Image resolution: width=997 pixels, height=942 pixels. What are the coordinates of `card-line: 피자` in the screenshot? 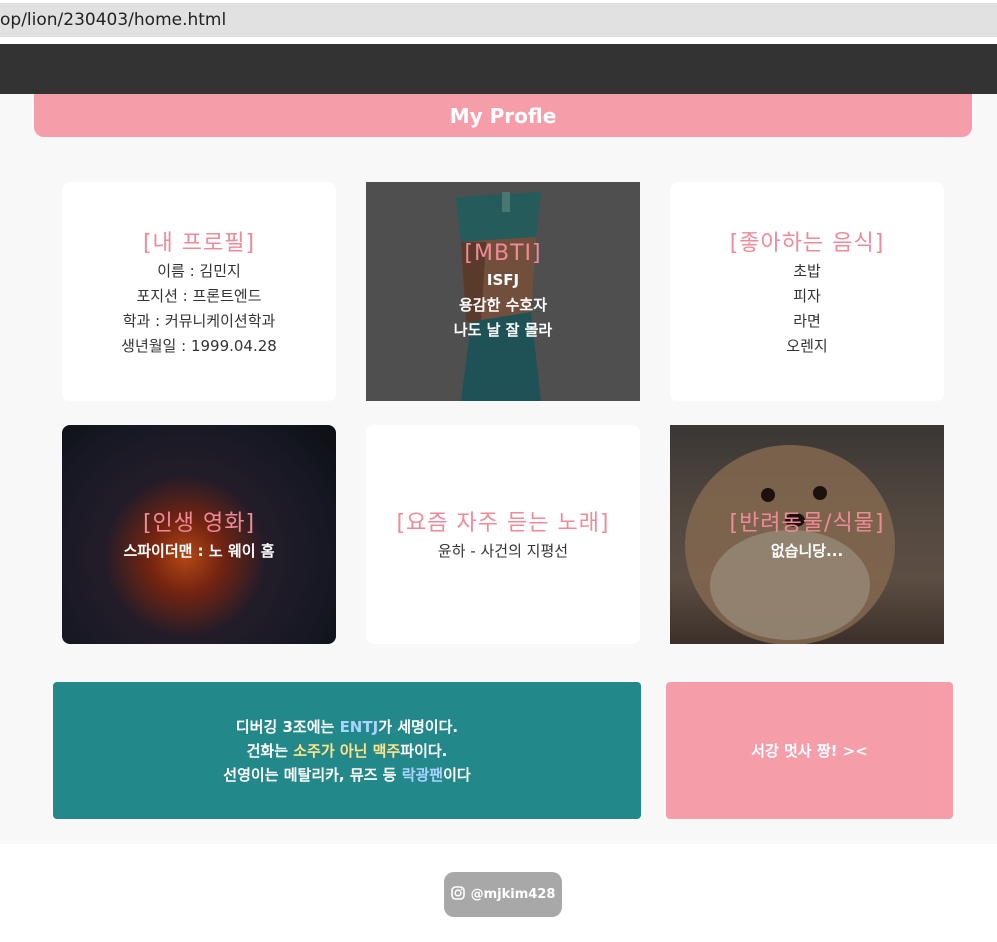 It's located at (807, 295).